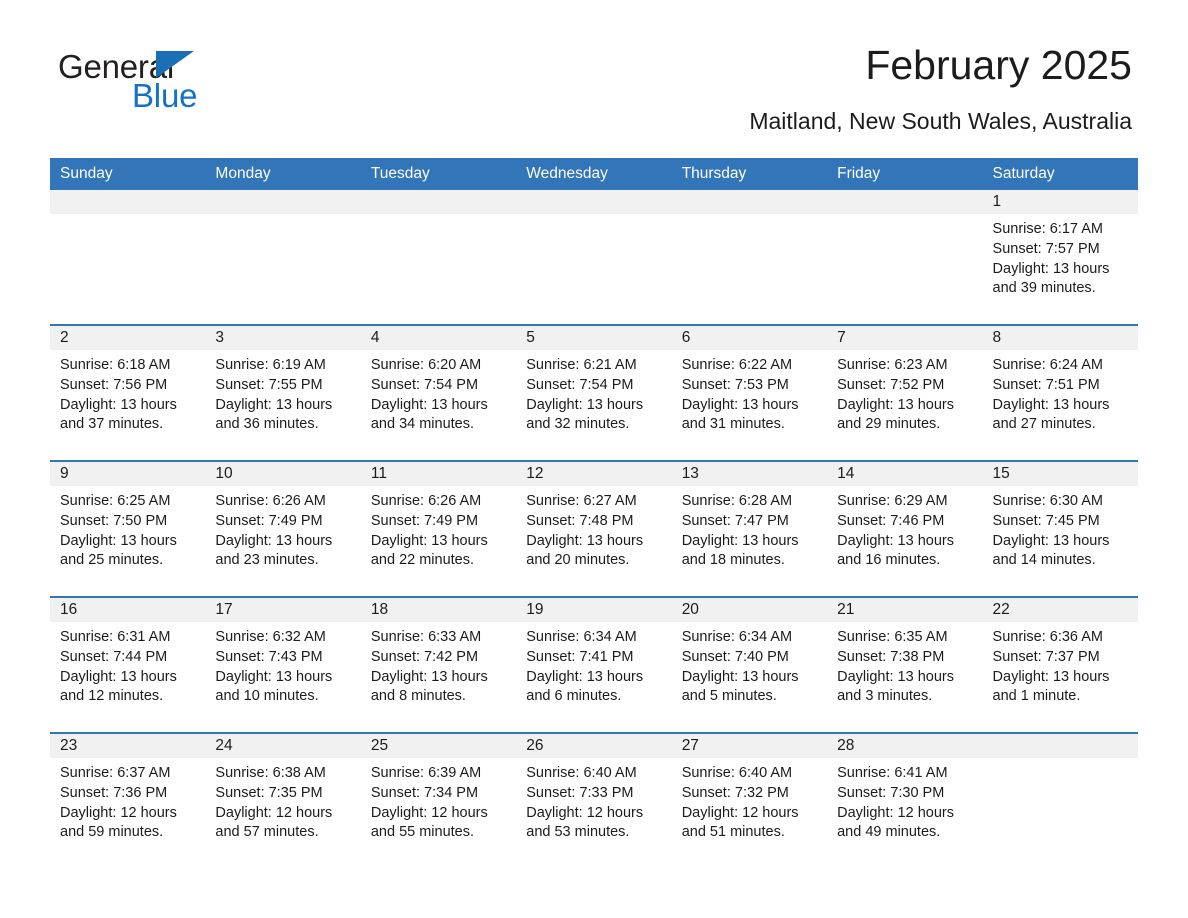 The image size is (1188, 918). I want to click on day-number: 28, so click(905, 746).